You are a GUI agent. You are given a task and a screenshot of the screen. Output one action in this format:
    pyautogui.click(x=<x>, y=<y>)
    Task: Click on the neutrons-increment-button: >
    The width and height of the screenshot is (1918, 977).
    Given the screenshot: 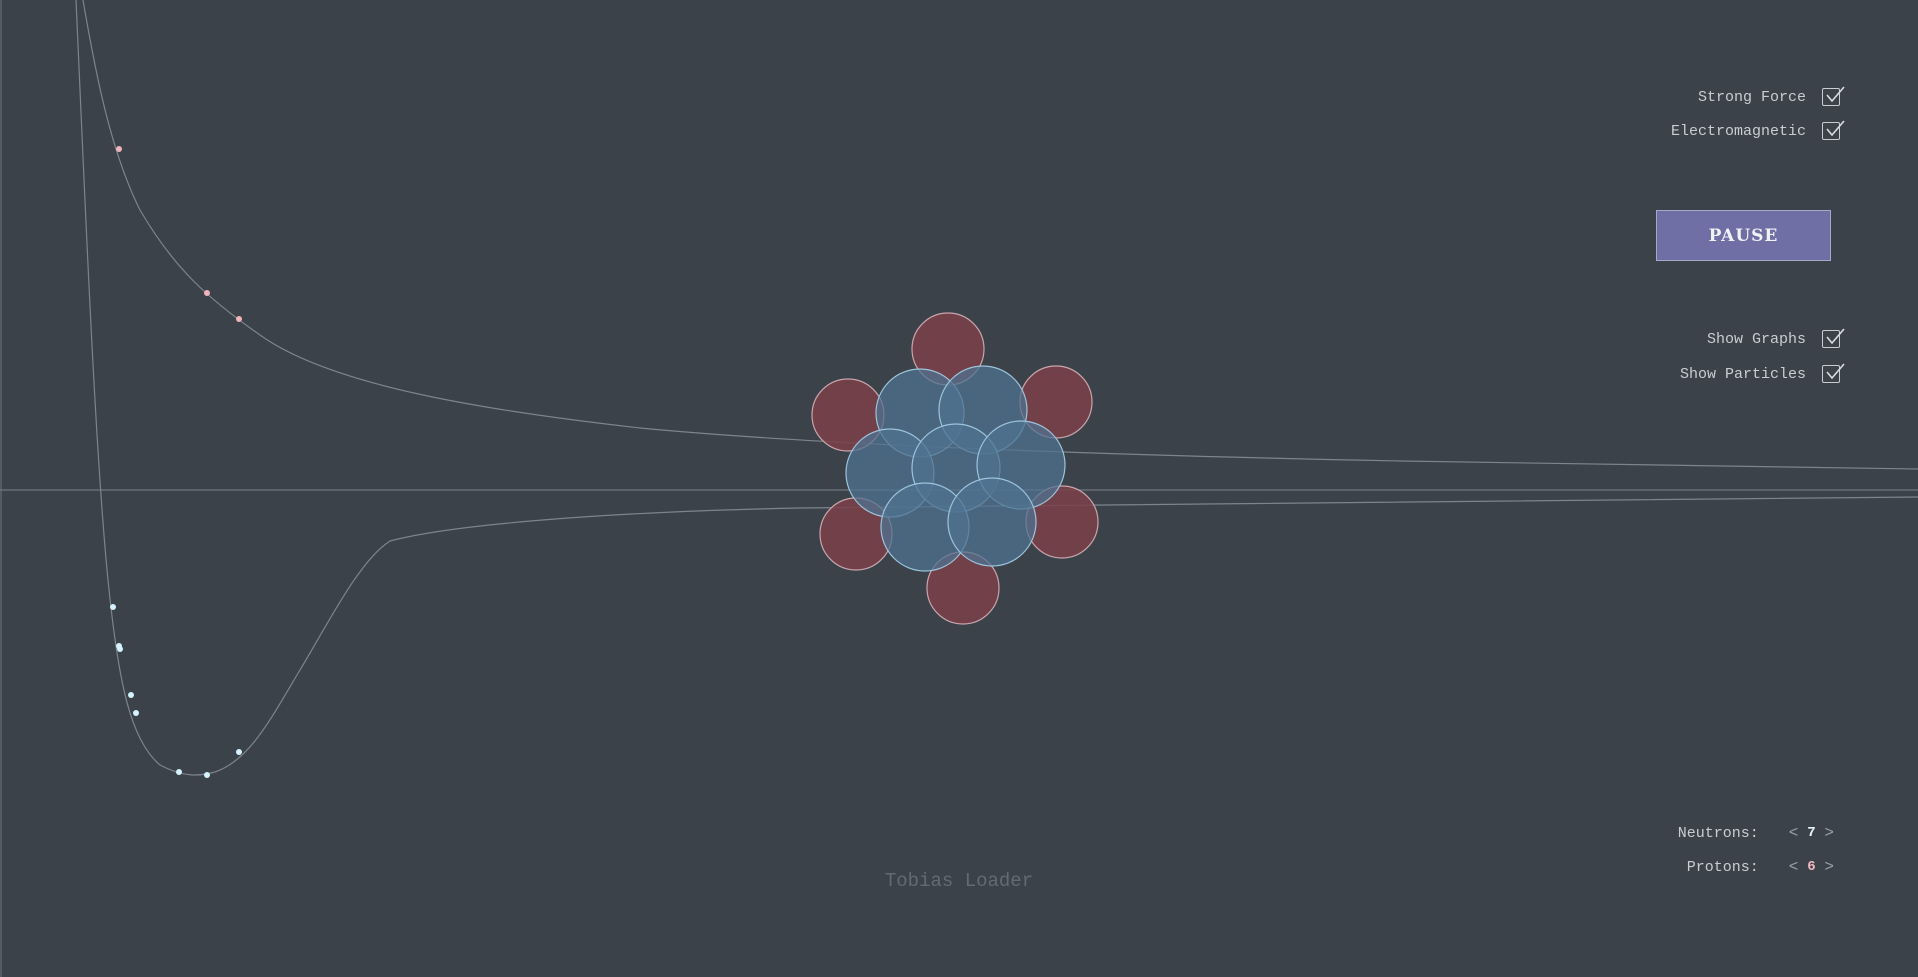 What is the action you would take?
    pyautogui.click(x=1829, y=833)
    